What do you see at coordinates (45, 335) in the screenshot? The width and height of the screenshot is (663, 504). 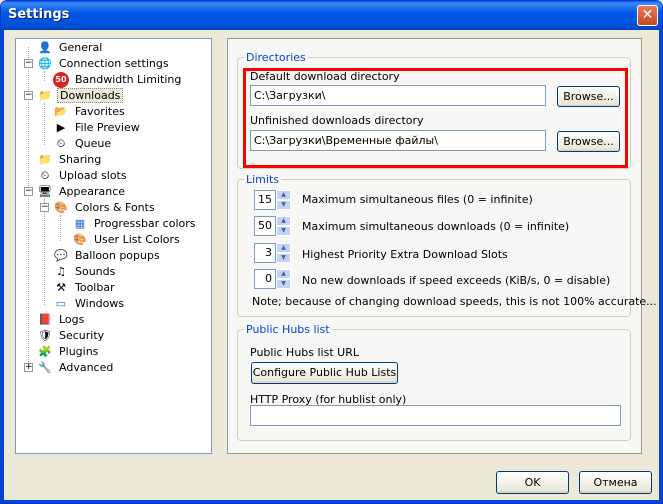 I see `shield-icon: 🛡` at bounding box center [45, 335].